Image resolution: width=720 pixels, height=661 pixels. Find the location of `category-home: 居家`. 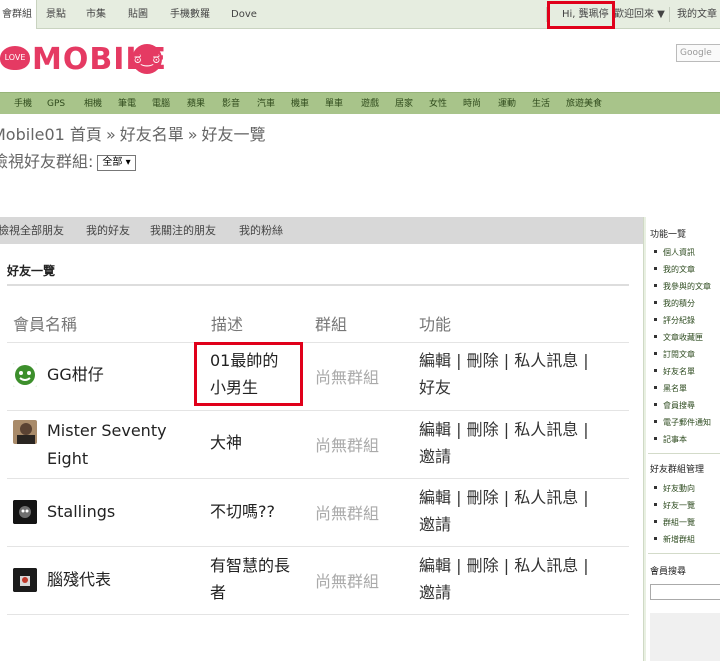

category-home: 居家 is located at coordinates (404, 104).